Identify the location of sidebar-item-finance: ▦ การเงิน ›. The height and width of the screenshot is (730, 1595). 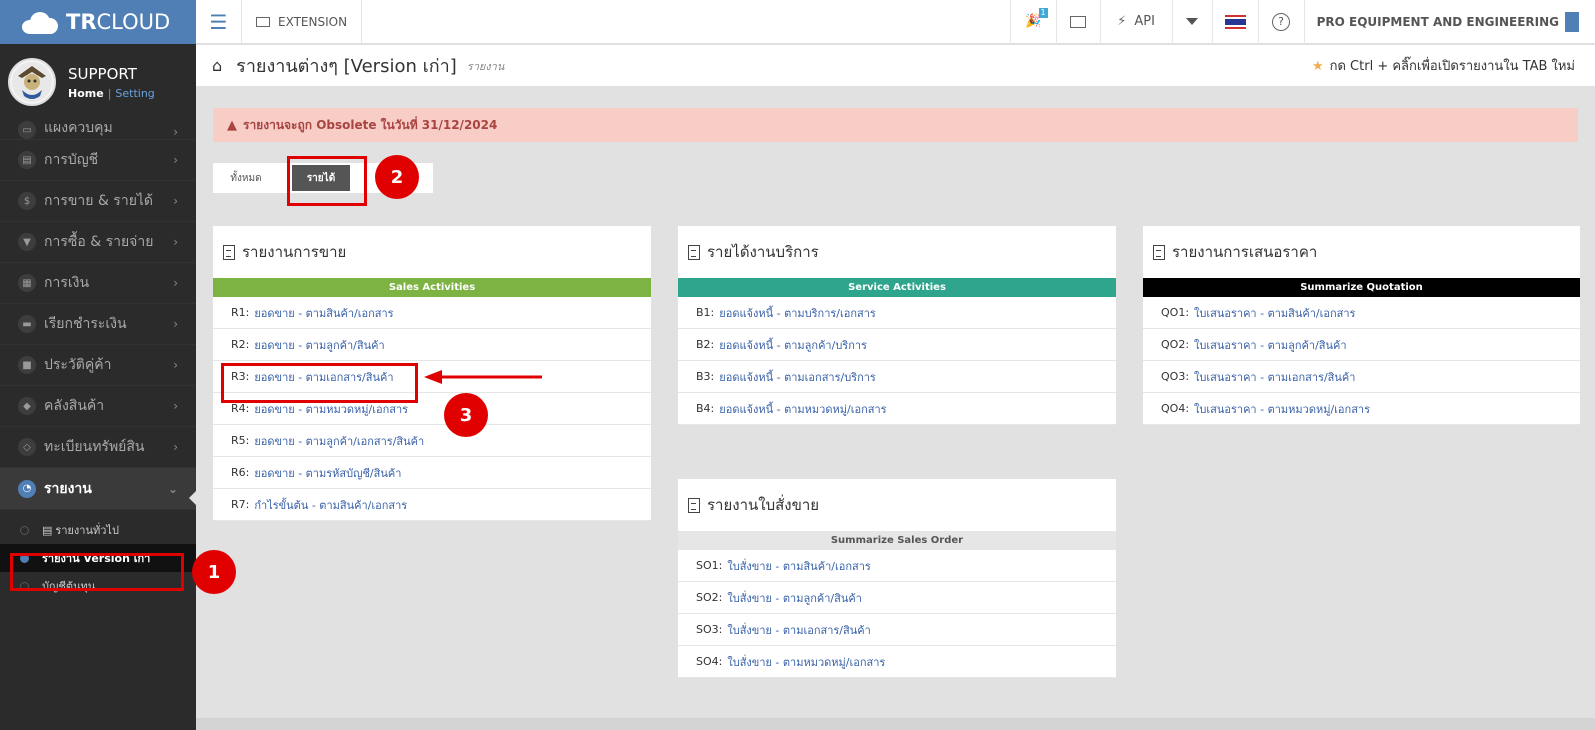
(98, 283).